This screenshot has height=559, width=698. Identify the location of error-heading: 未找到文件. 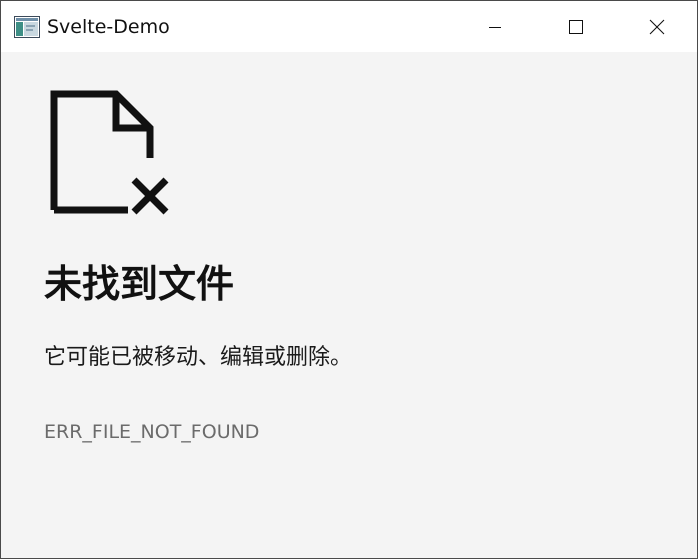
(139, 284).